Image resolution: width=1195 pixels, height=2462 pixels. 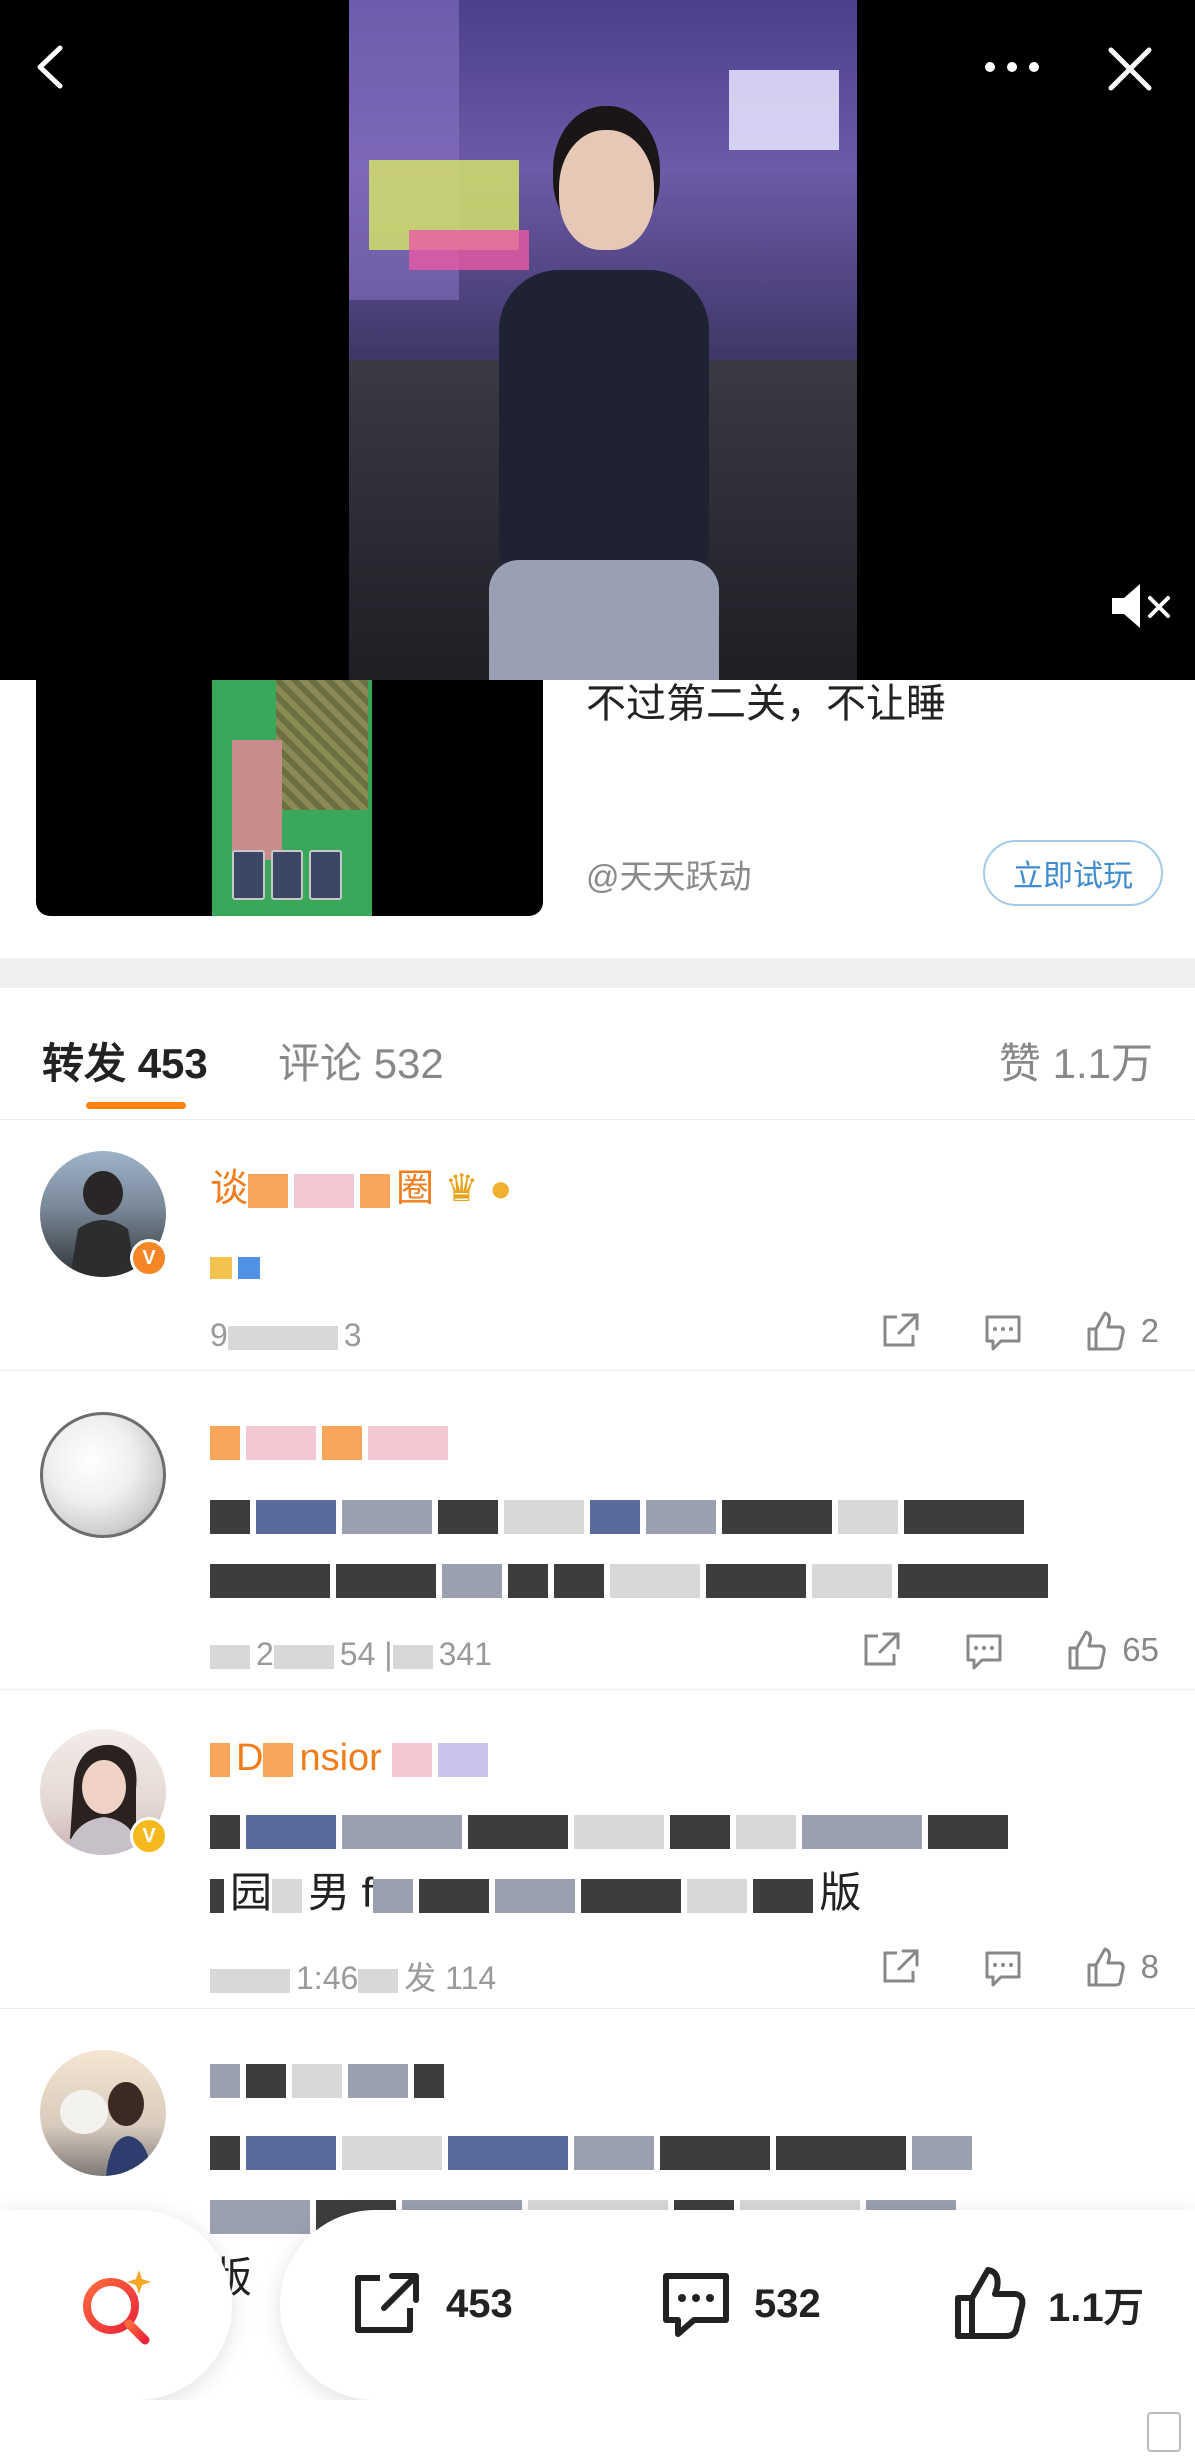 I want to click on list-item: V Dnsior 园男 f版 1:46 发 114 8, so click(x=597, y=1850).